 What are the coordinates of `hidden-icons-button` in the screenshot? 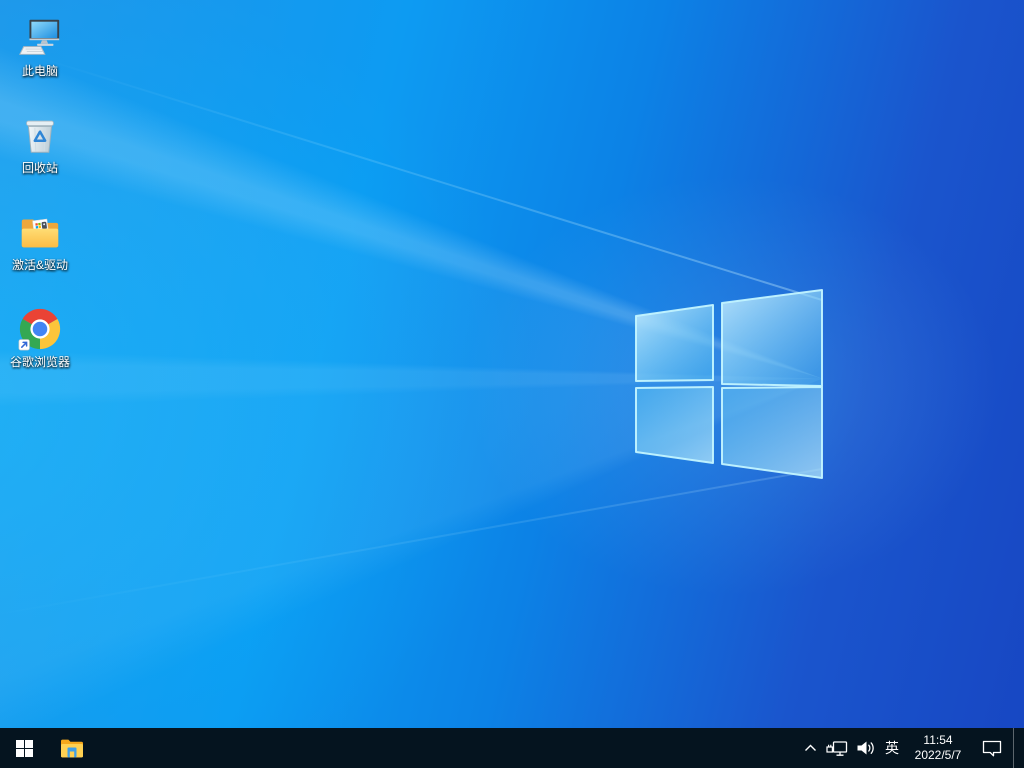 It's located at (810, 748).